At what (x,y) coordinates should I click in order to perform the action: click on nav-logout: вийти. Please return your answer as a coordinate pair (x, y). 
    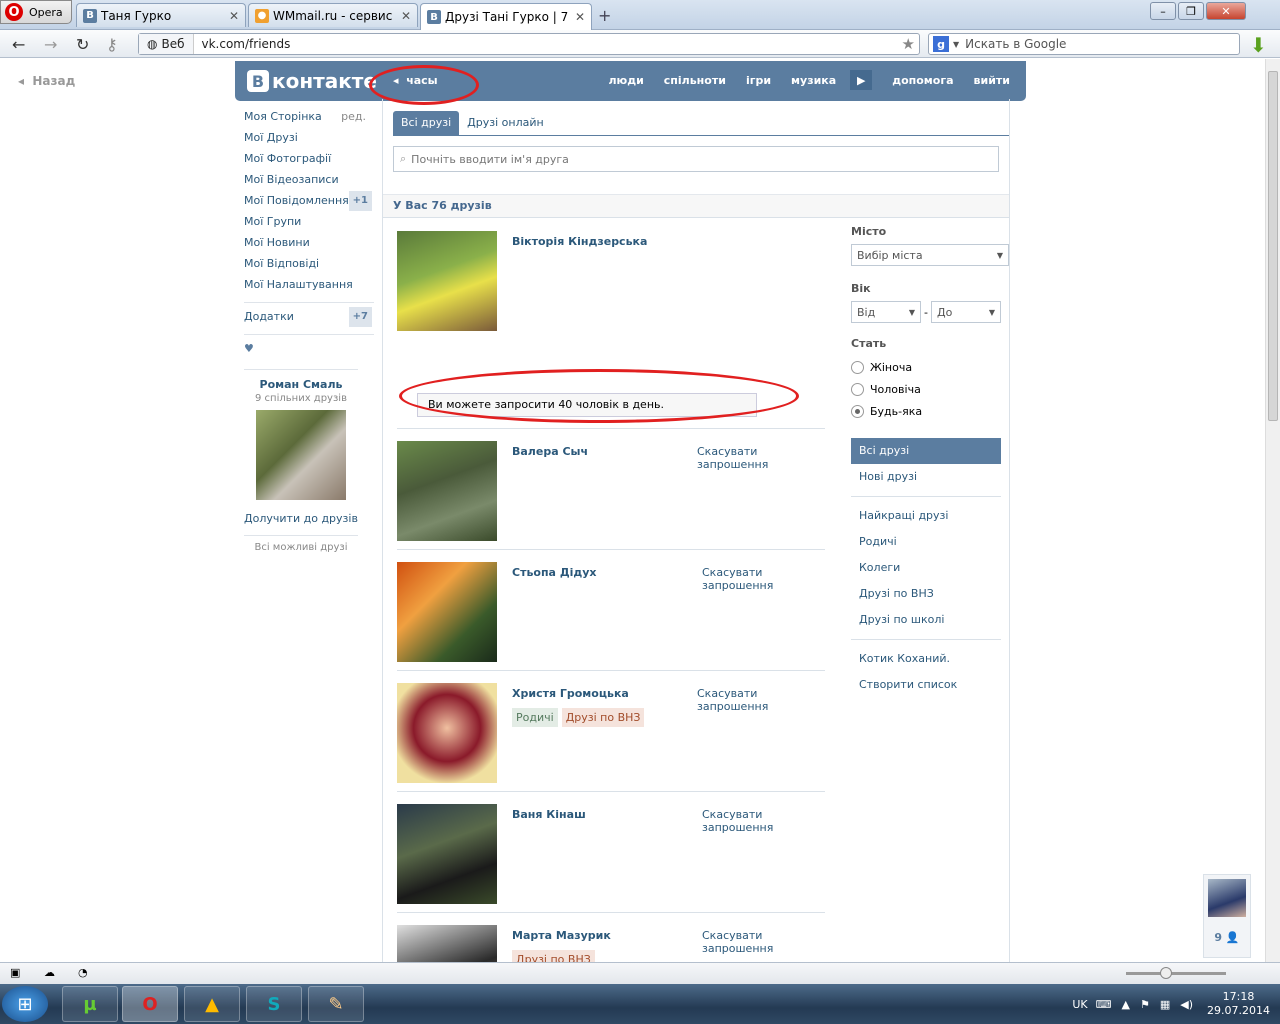
    Looking at the image, I should click on (992, 82).